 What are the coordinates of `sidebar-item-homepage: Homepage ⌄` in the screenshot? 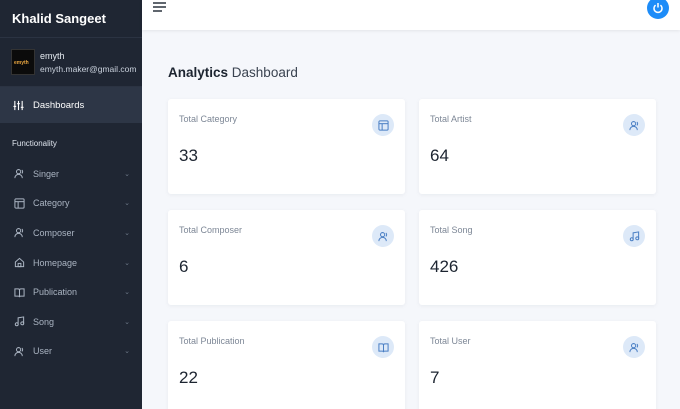 It's located at (71, 263).